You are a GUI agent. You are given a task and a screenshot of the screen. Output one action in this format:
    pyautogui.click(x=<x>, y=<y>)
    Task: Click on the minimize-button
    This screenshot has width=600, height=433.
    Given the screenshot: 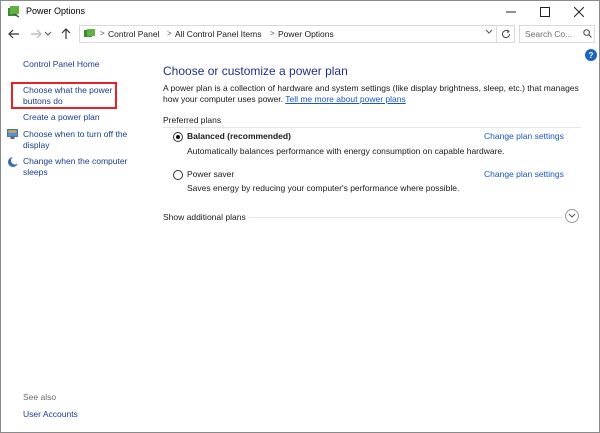 What is the action you would take?
    pyautogui.click(x=511, y=12)
    